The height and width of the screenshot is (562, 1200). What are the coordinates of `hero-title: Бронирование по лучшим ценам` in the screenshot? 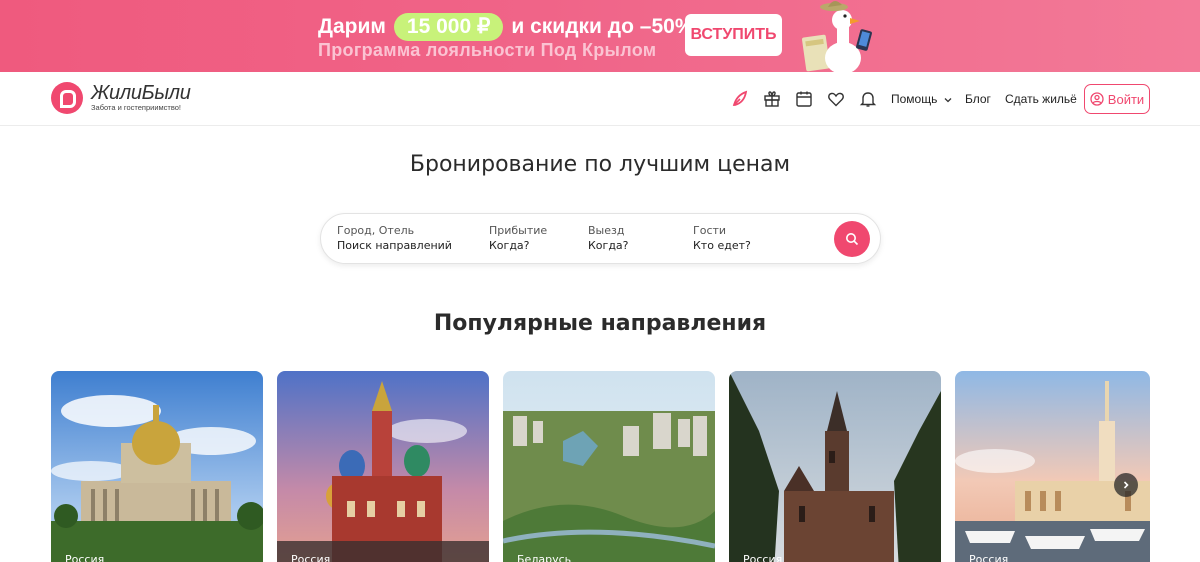 It's located at (600, 164).